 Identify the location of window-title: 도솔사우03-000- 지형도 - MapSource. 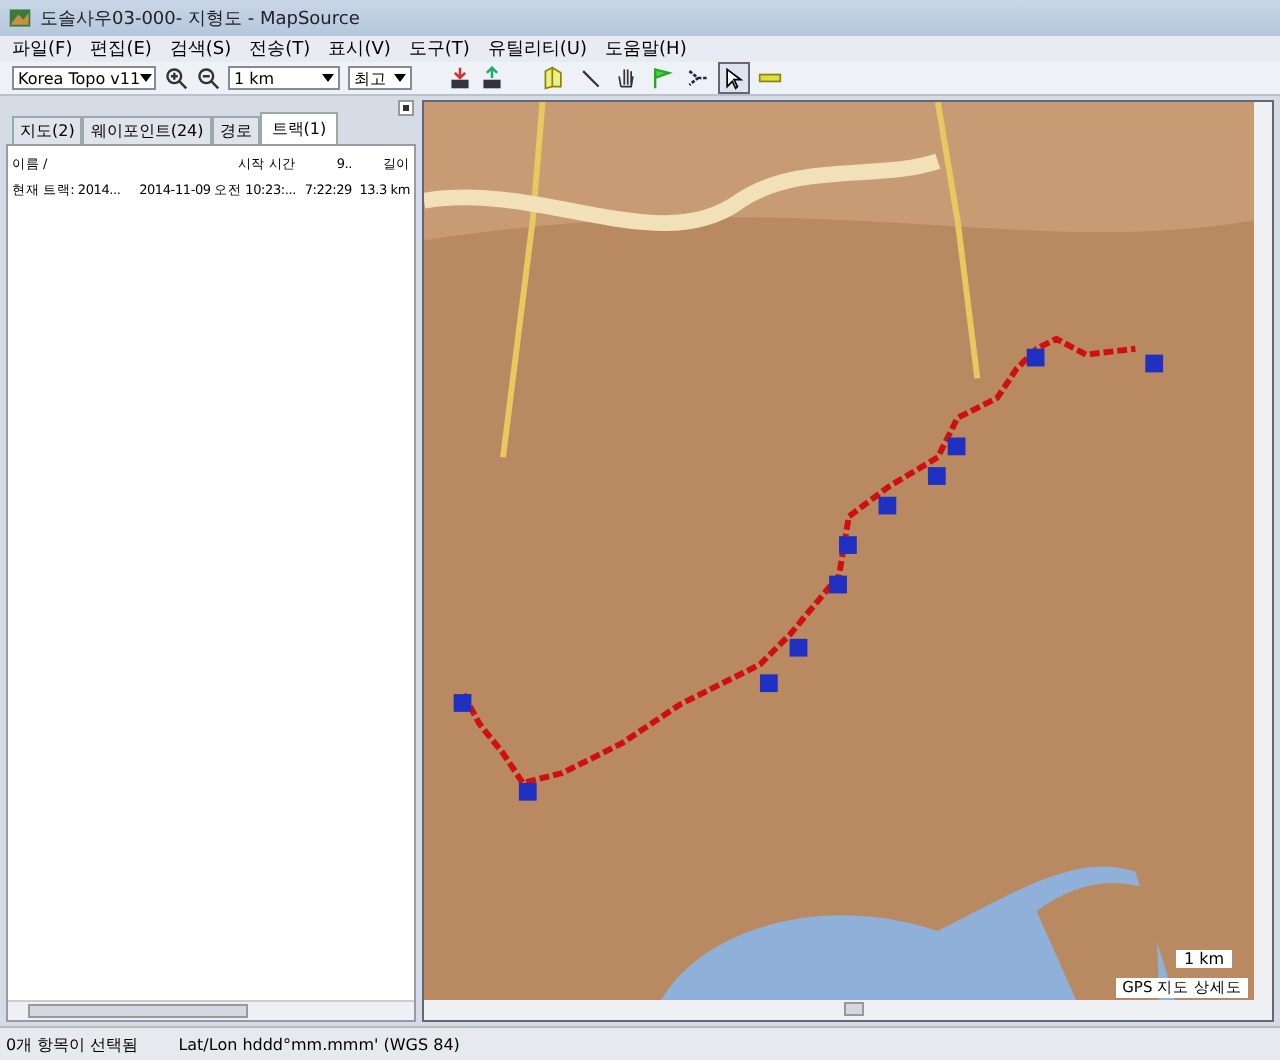
(200, 19).